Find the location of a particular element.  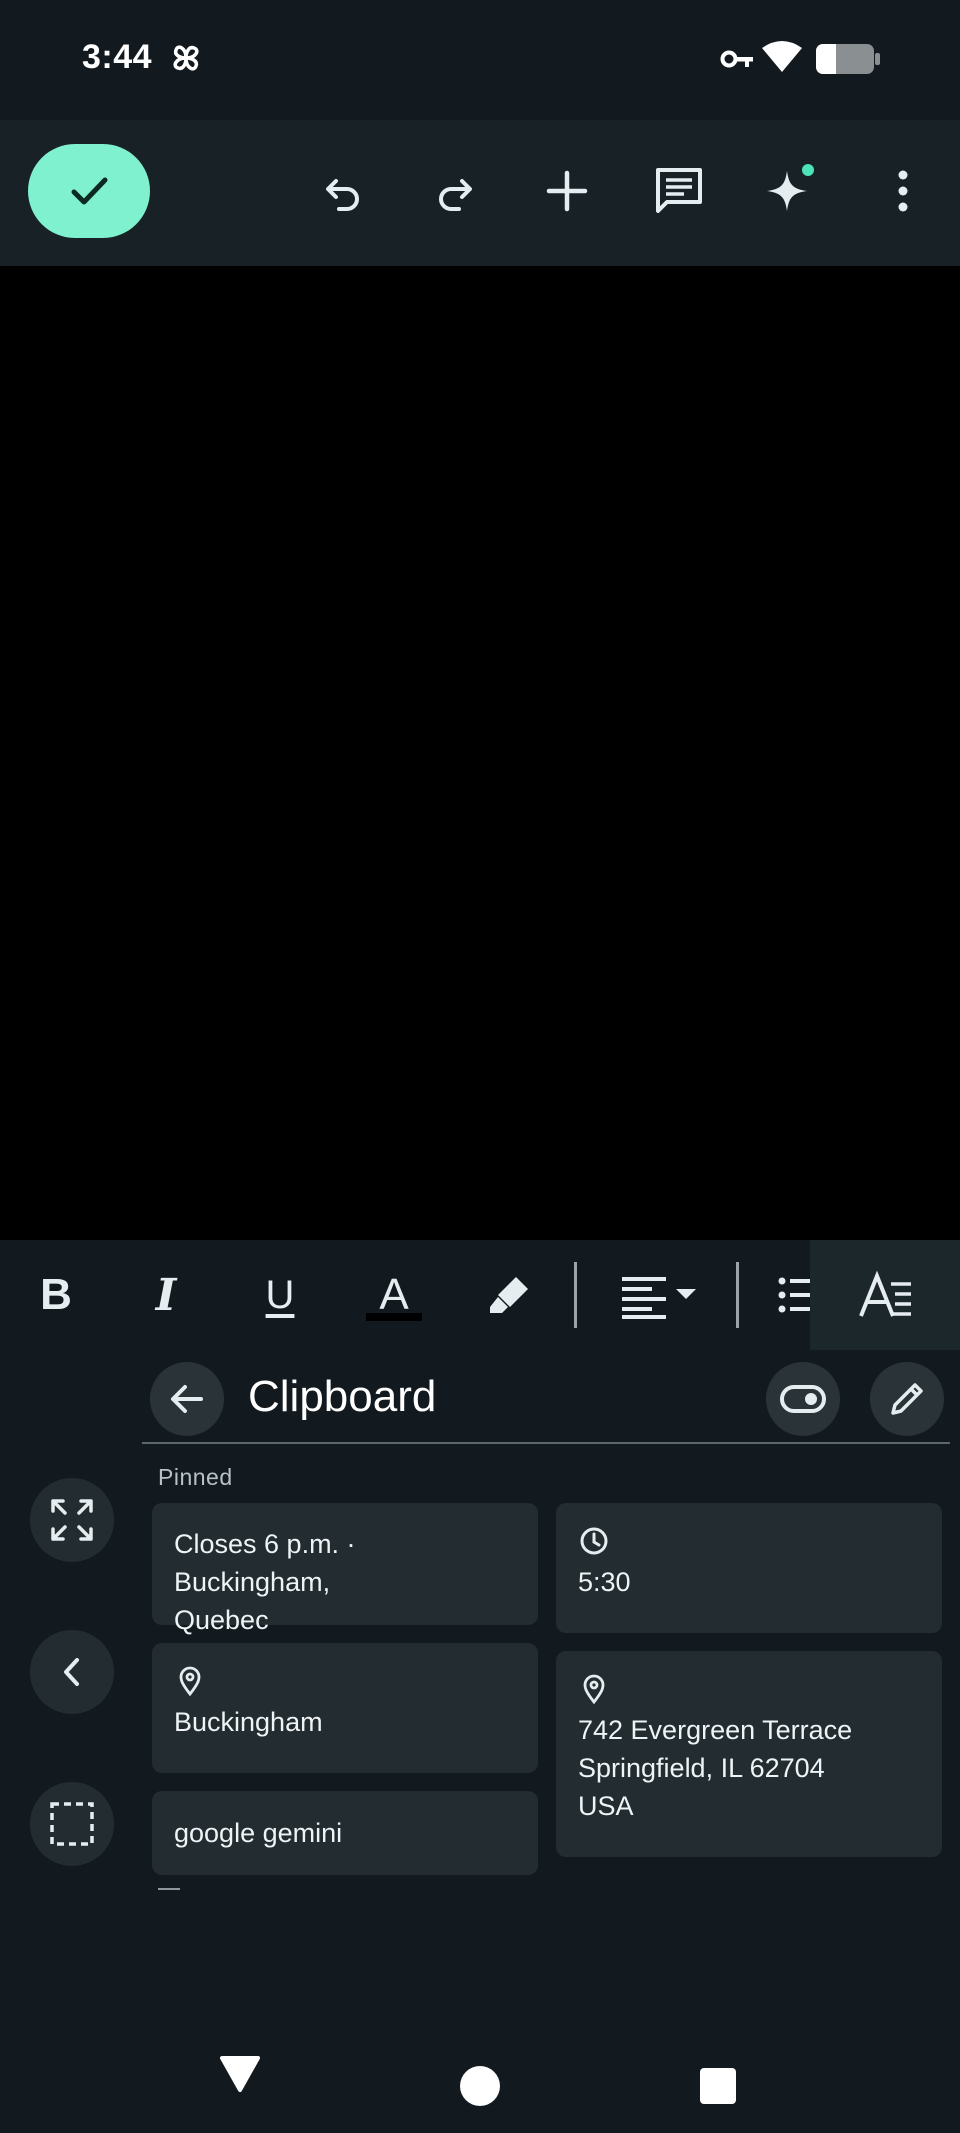

more-vert-icon is located at coordinates (903, 191).